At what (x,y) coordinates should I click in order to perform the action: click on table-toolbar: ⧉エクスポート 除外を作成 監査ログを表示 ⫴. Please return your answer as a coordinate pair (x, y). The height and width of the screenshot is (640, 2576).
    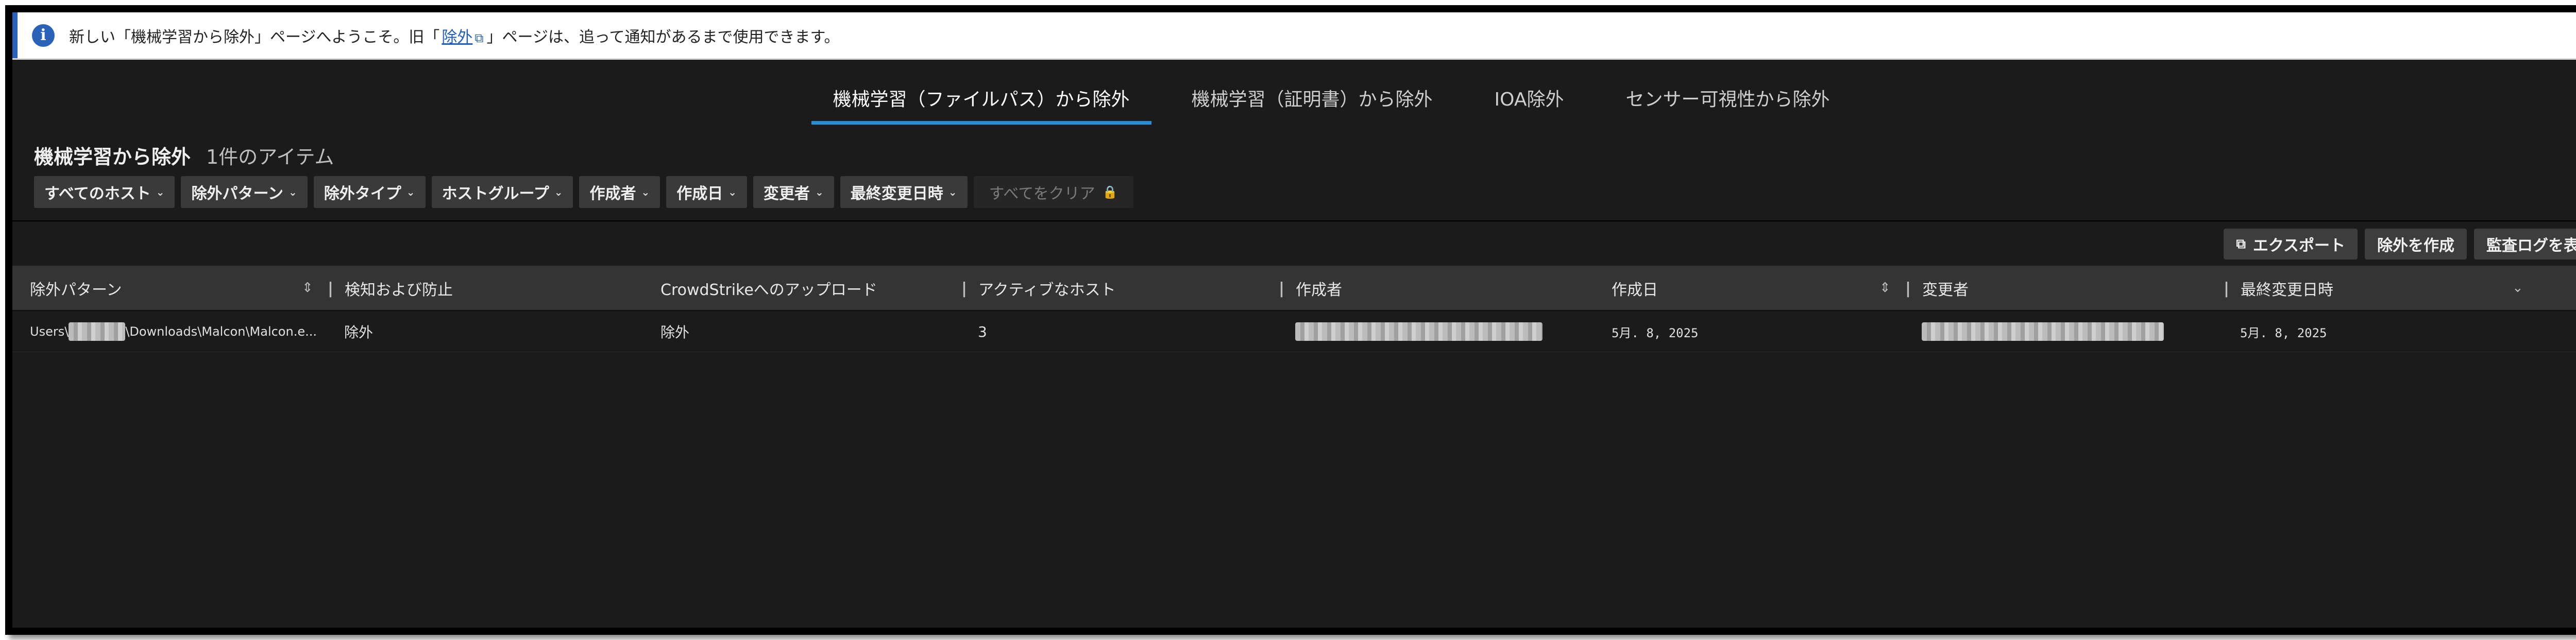
    Looking at the image, I should click on (2400, 244).